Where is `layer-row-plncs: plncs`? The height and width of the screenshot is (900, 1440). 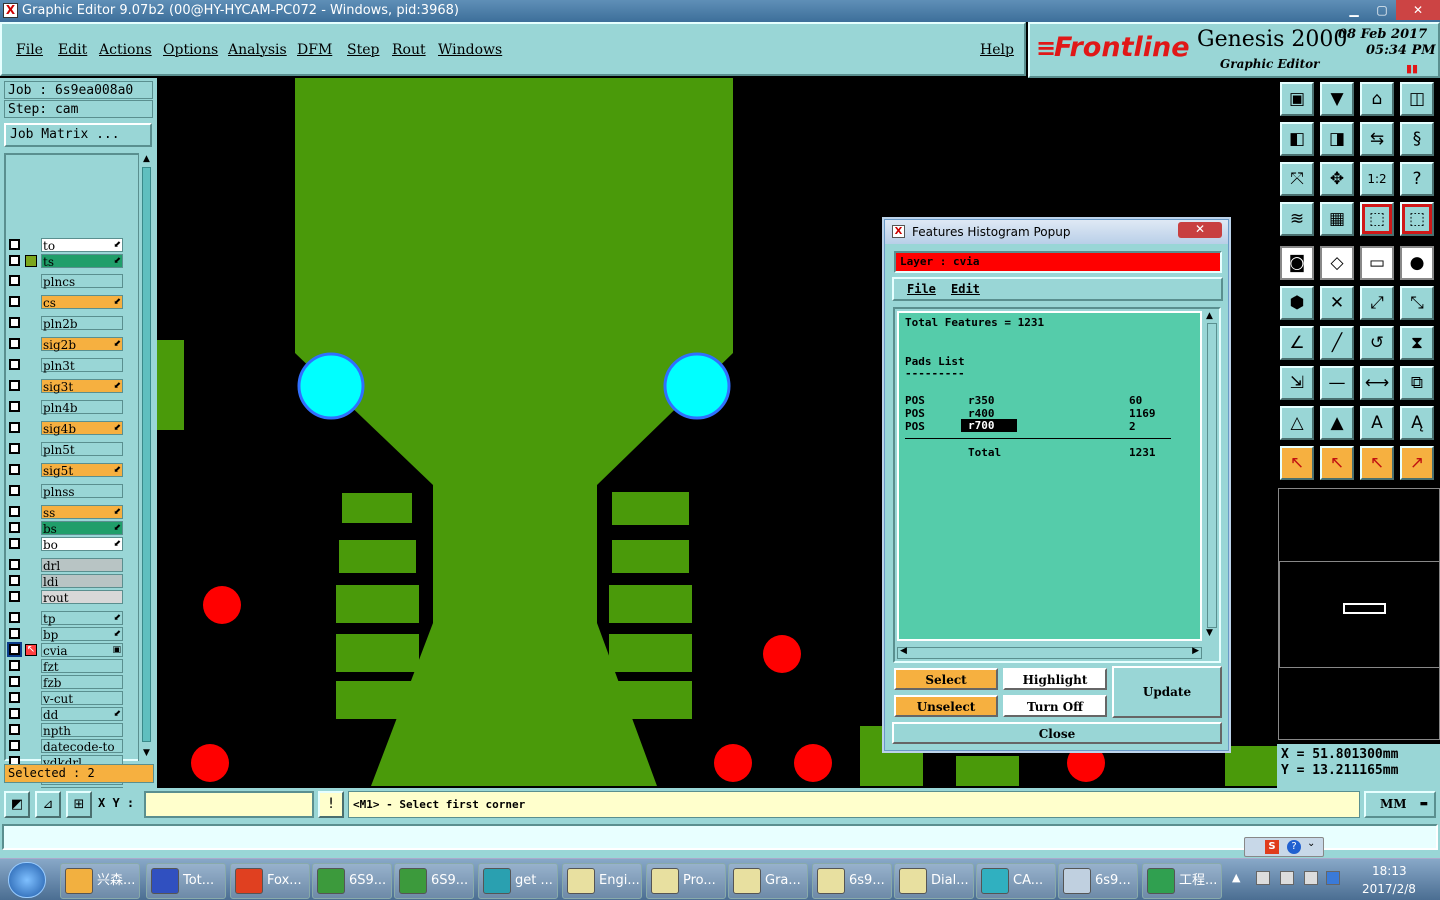
layer-row-plncs: plncs is located at coordinates (65, 281).